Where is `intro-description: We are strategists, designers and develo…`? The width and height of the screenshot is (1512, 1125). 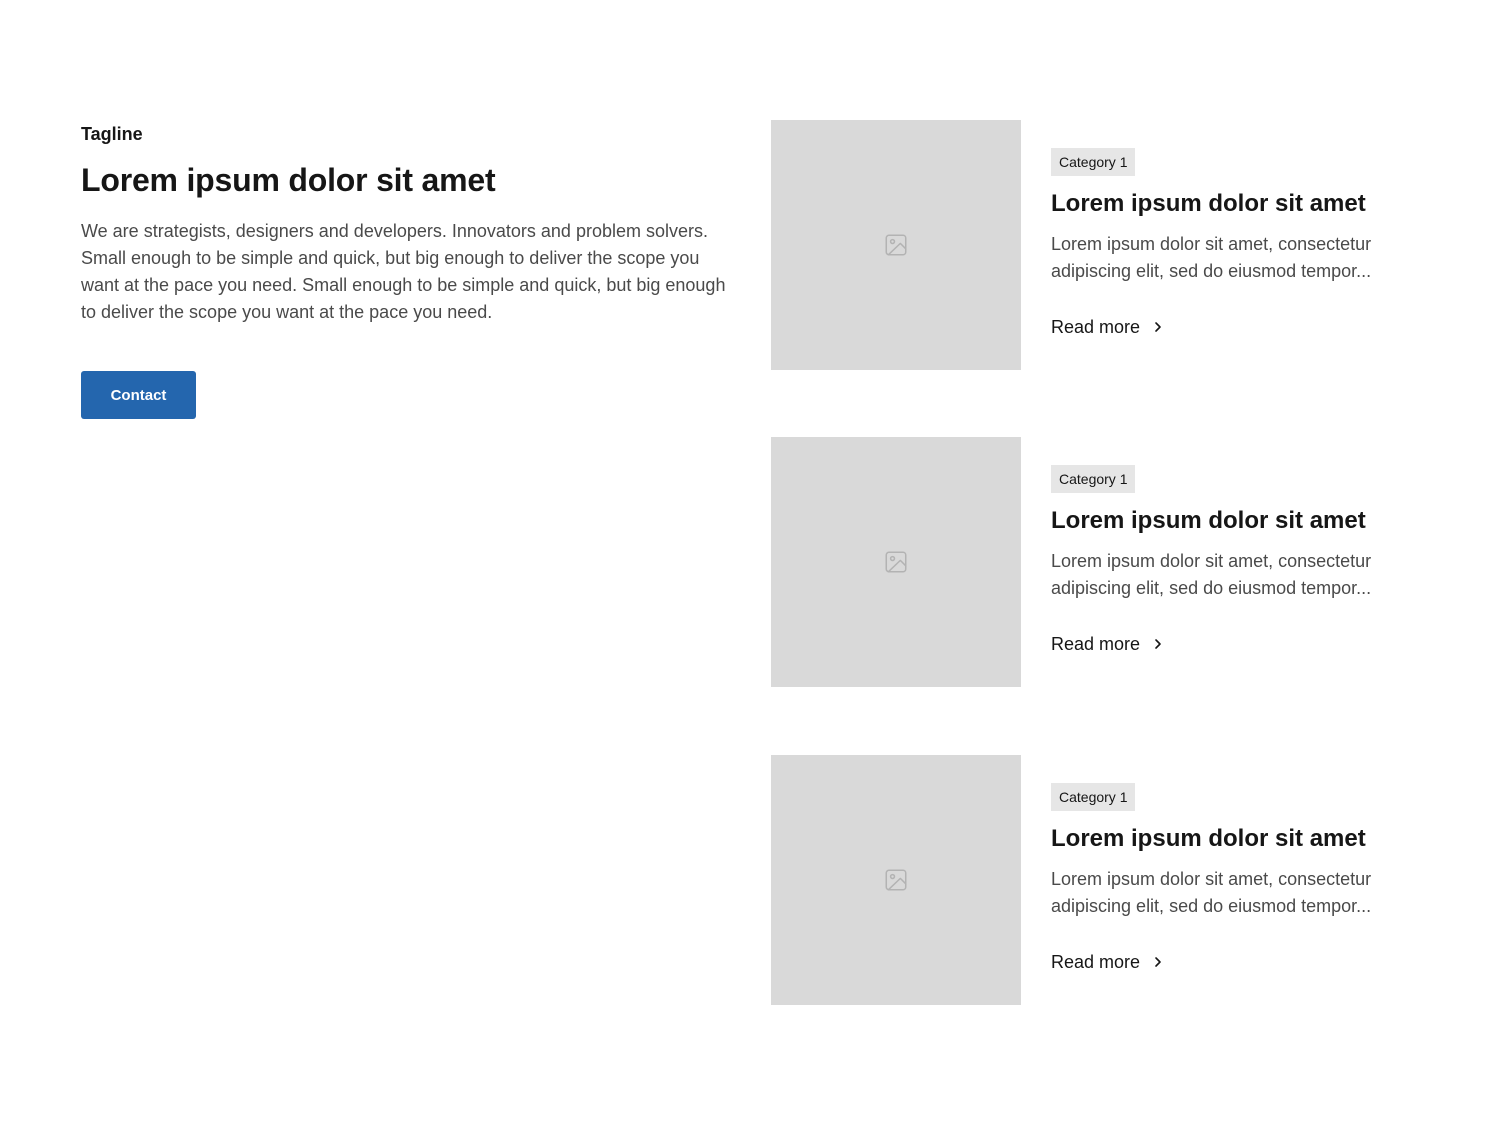
intro-description: We are strategists, designers and develo… is located at coordinates (403, 271).